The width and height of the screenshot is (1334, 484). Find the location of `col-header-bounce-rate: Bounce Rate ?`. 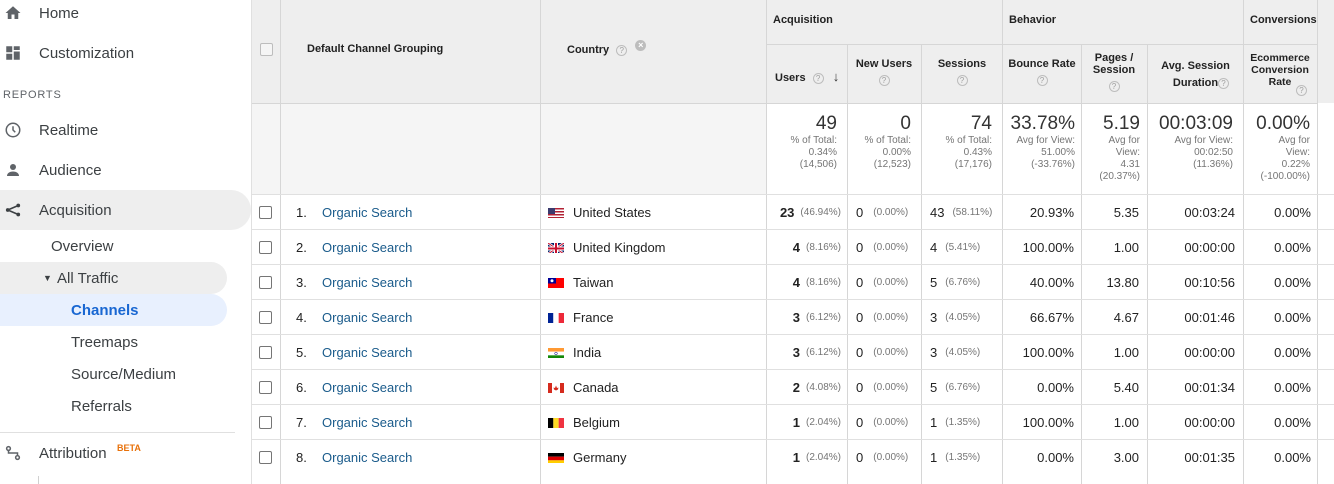

col-header-bounce-rate: Bounce Rate ? is located at coordinates (1042, 72).